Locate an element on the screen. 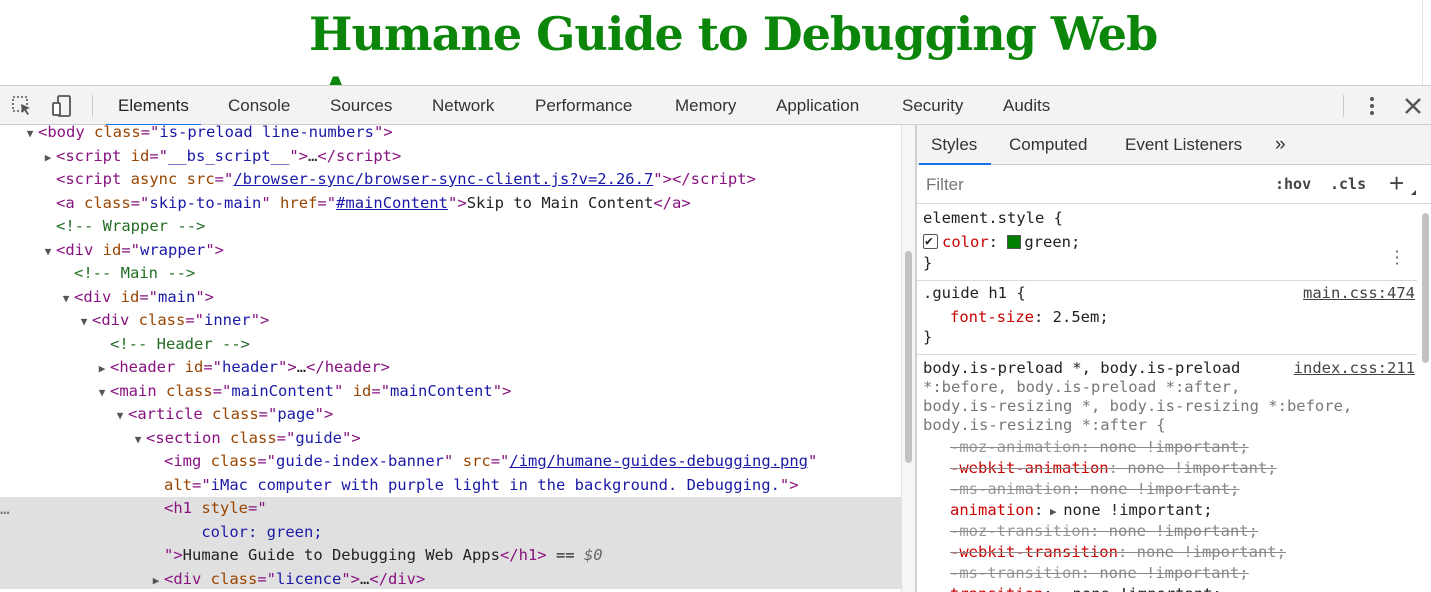  property-name: -moz-transition is located at coordinates (1020, 531).